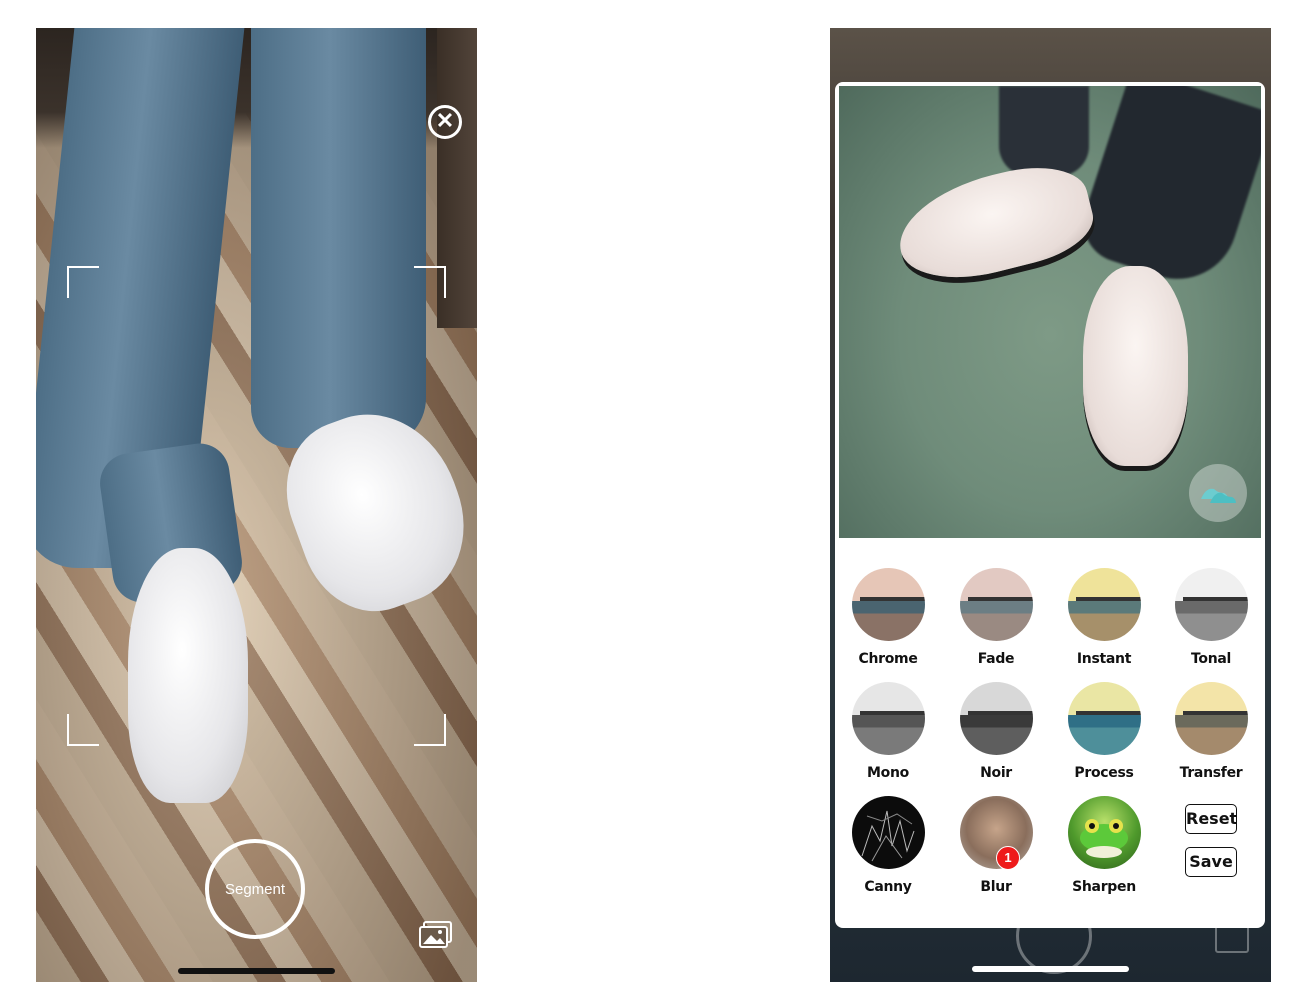  I want to click on filter-transfer: Transfer, so click(1211, 731).